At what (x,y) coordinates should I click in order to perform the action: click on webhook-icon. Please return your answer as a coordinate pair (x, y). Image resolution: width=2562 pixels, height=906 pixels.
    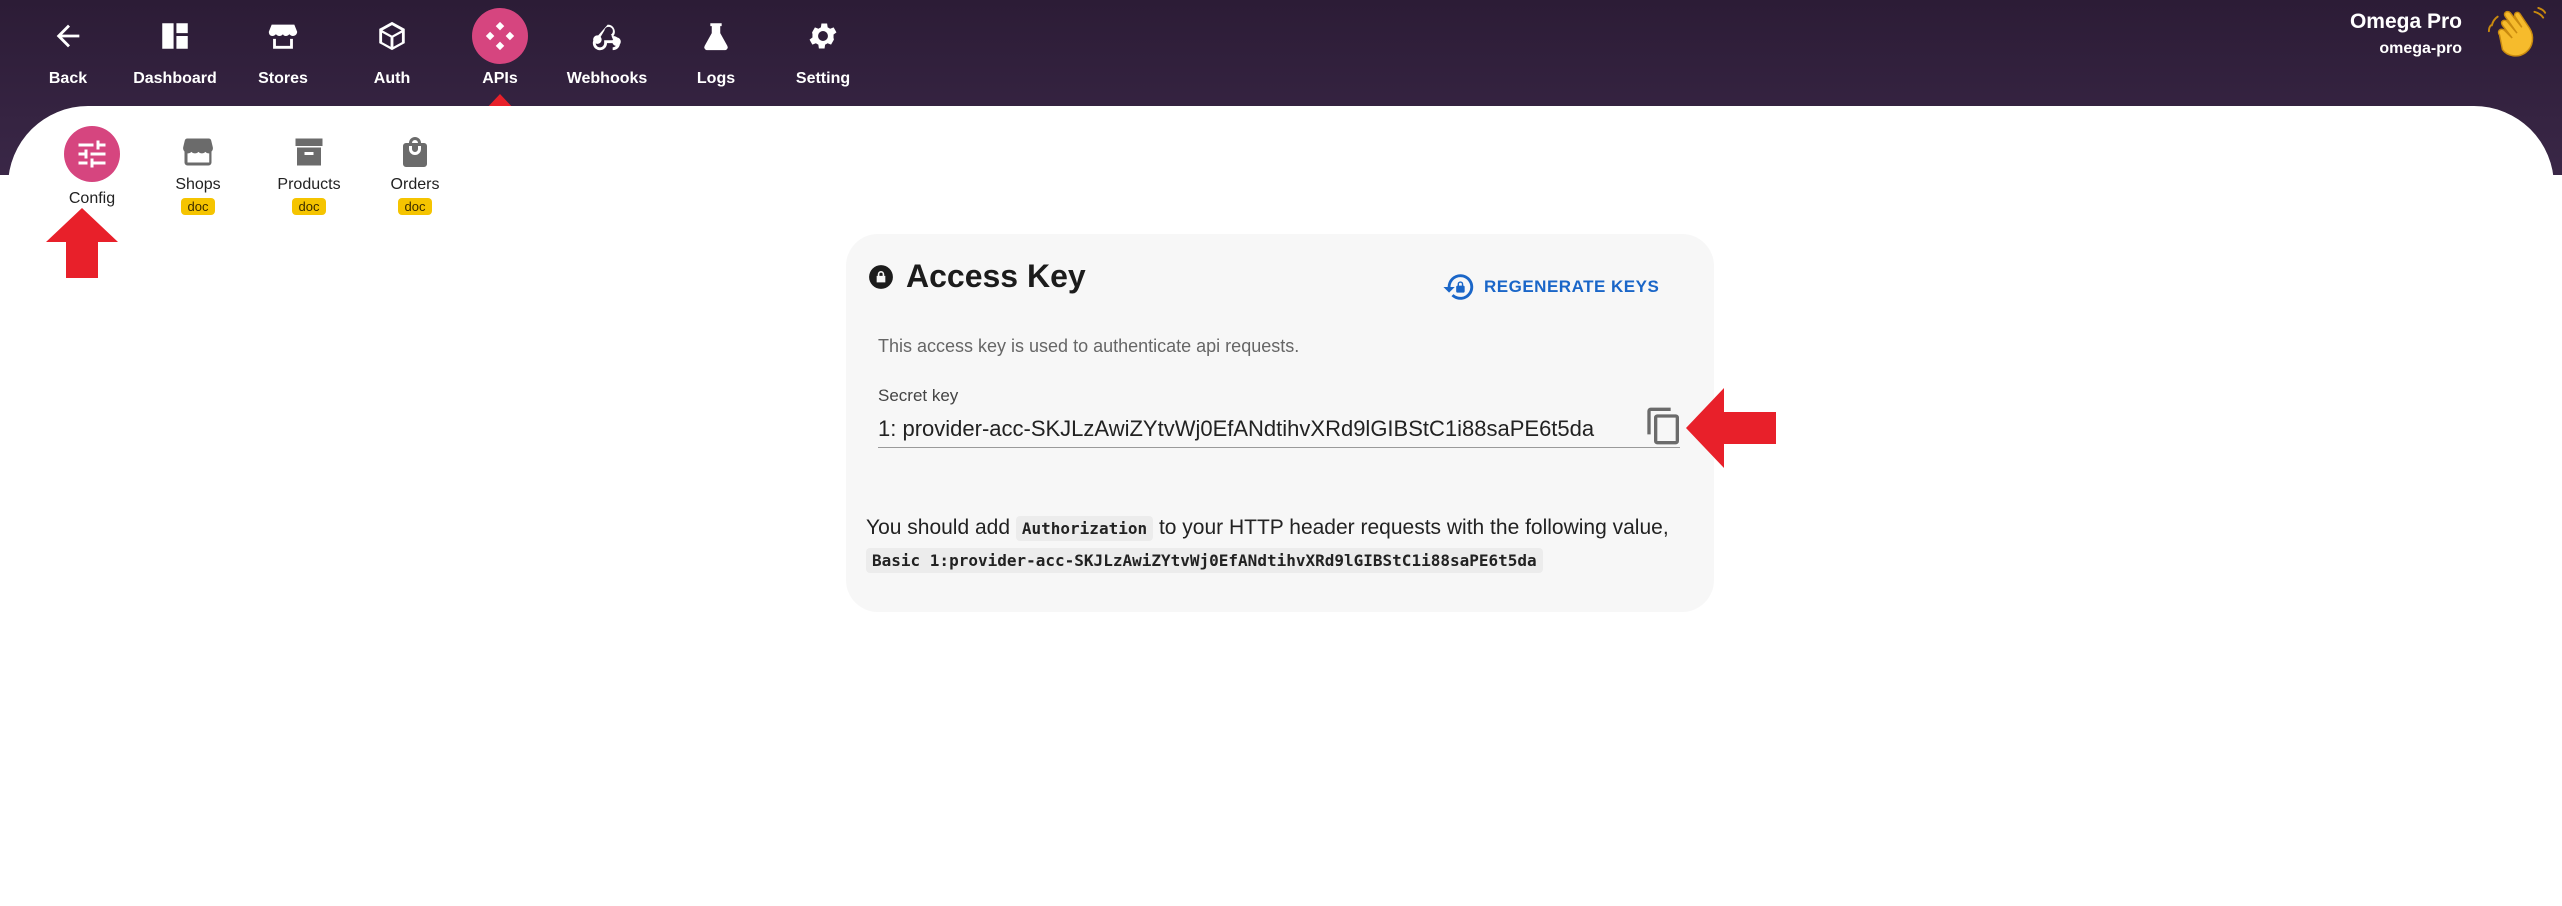
    Looking at the image, I should click on (607, 36).